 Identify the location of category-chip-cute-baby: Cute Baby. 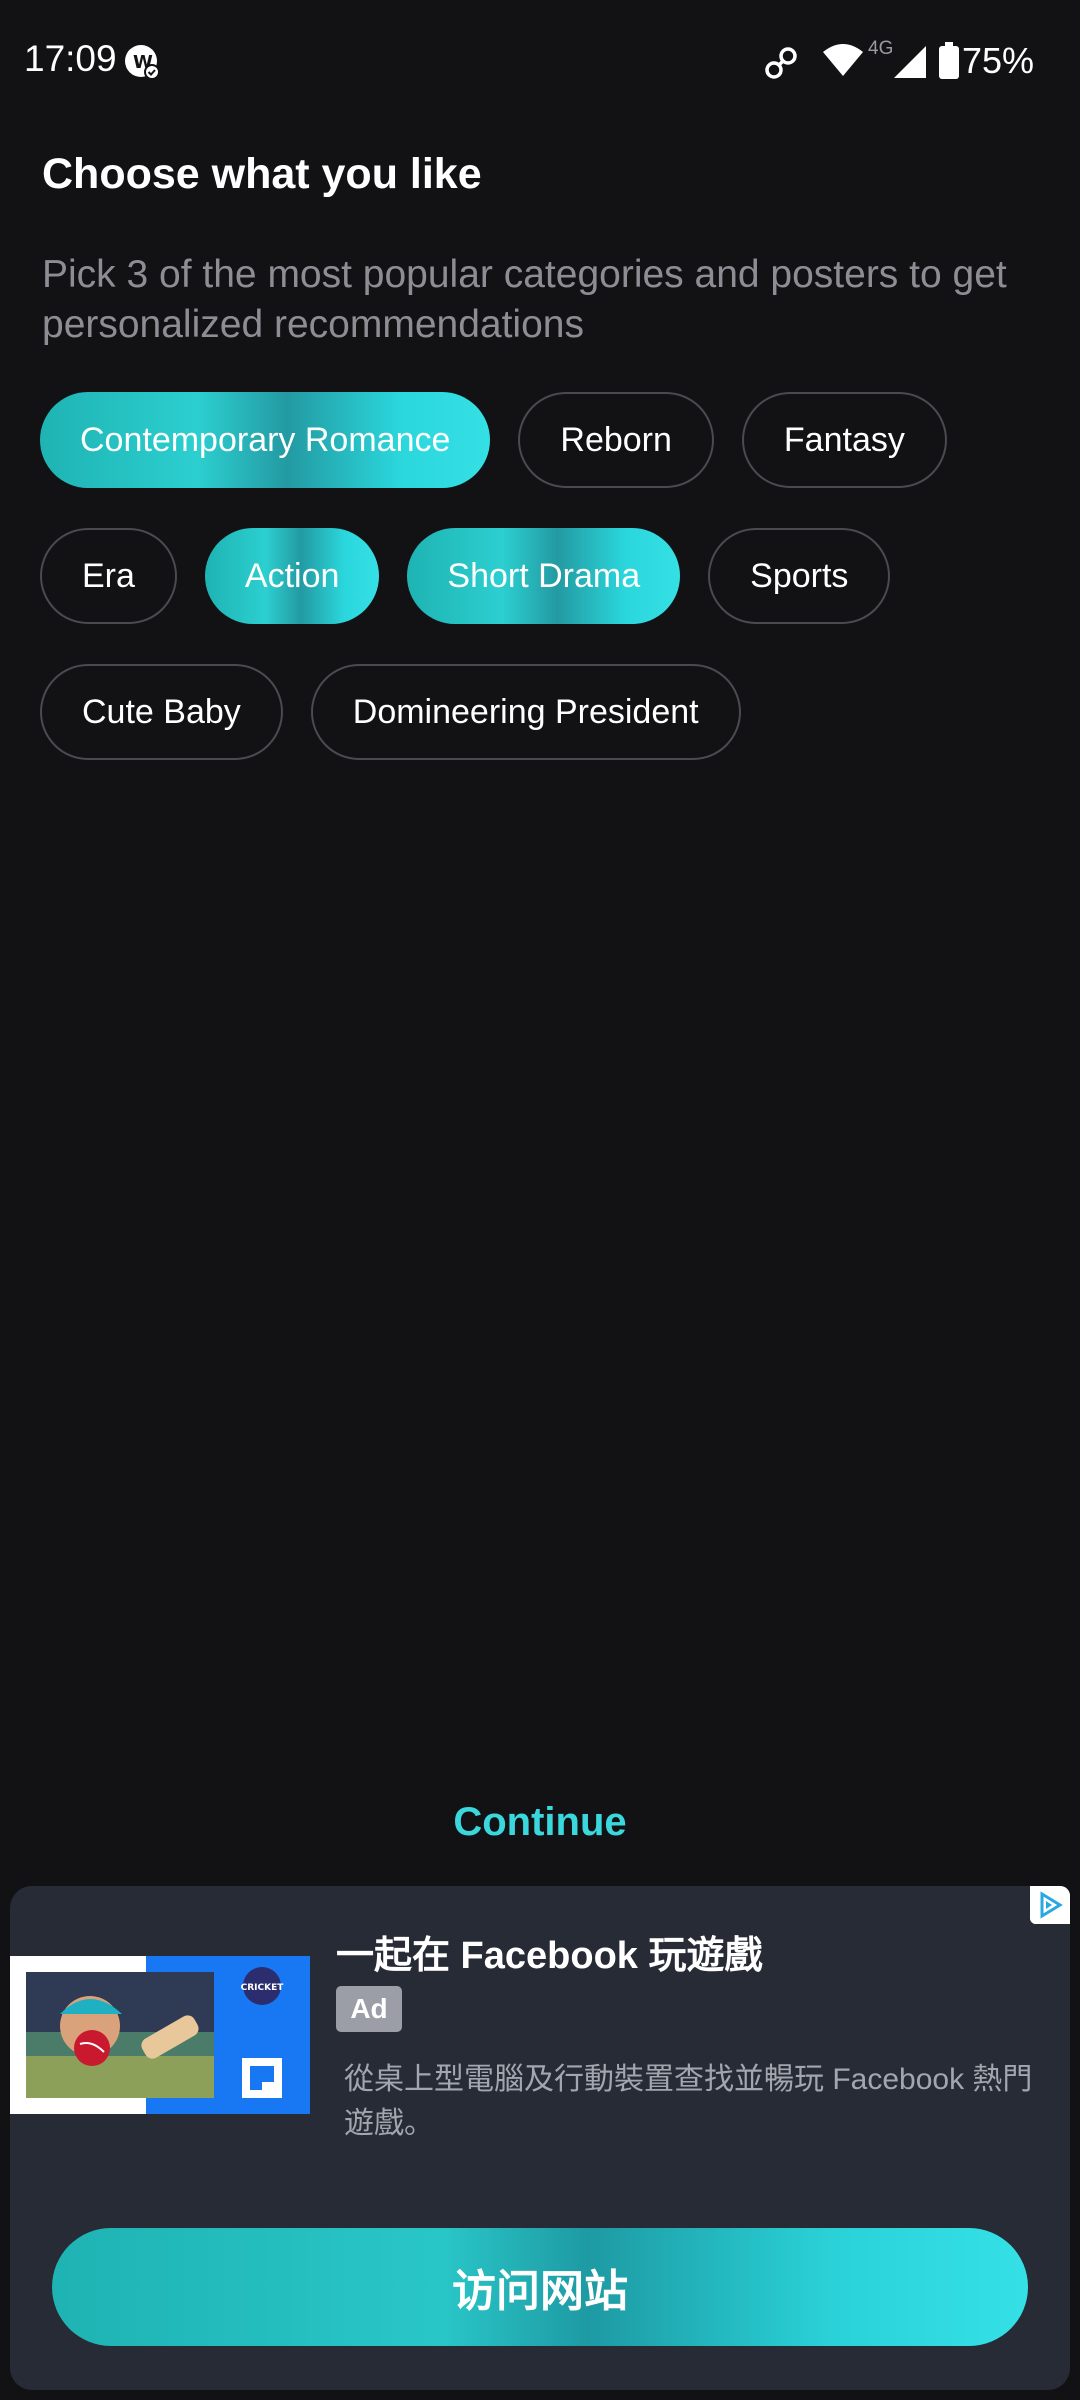
(161, 712).